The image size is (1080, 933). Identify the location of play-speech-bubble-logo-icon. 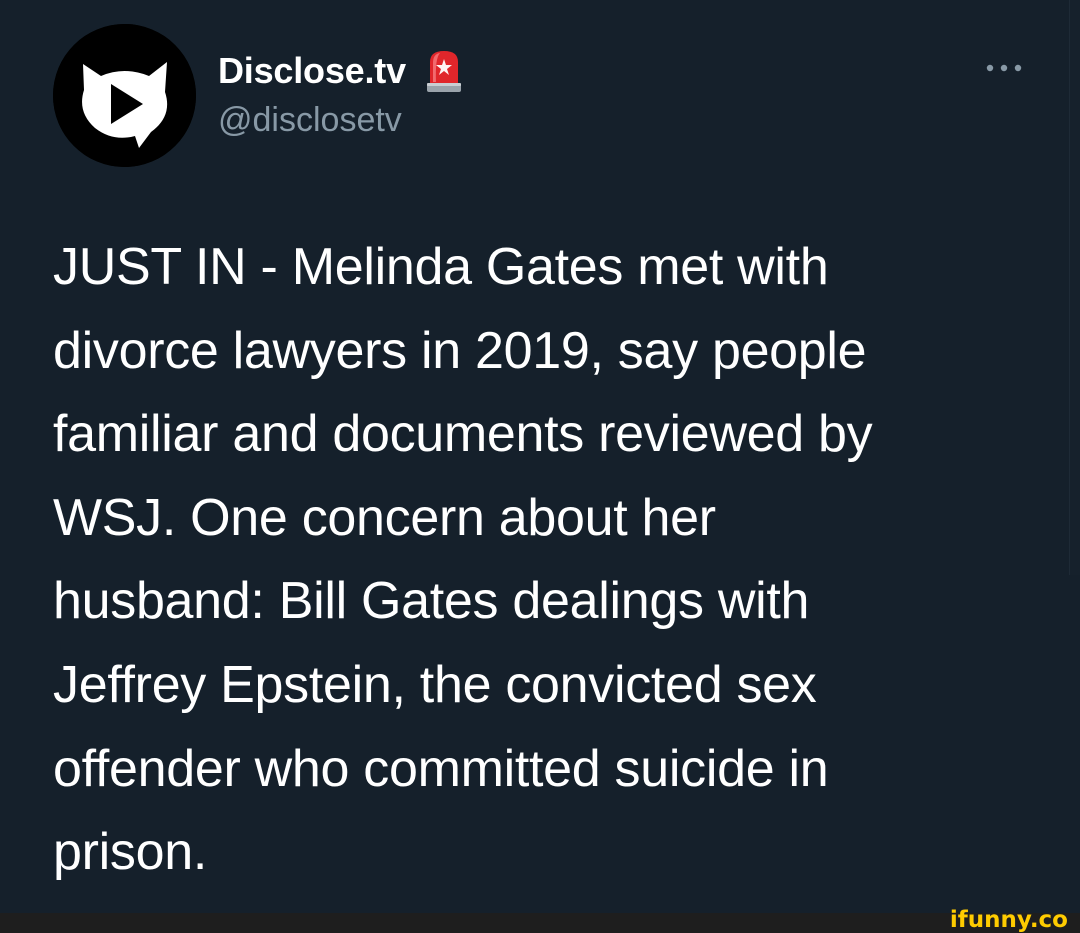
(124, 95).